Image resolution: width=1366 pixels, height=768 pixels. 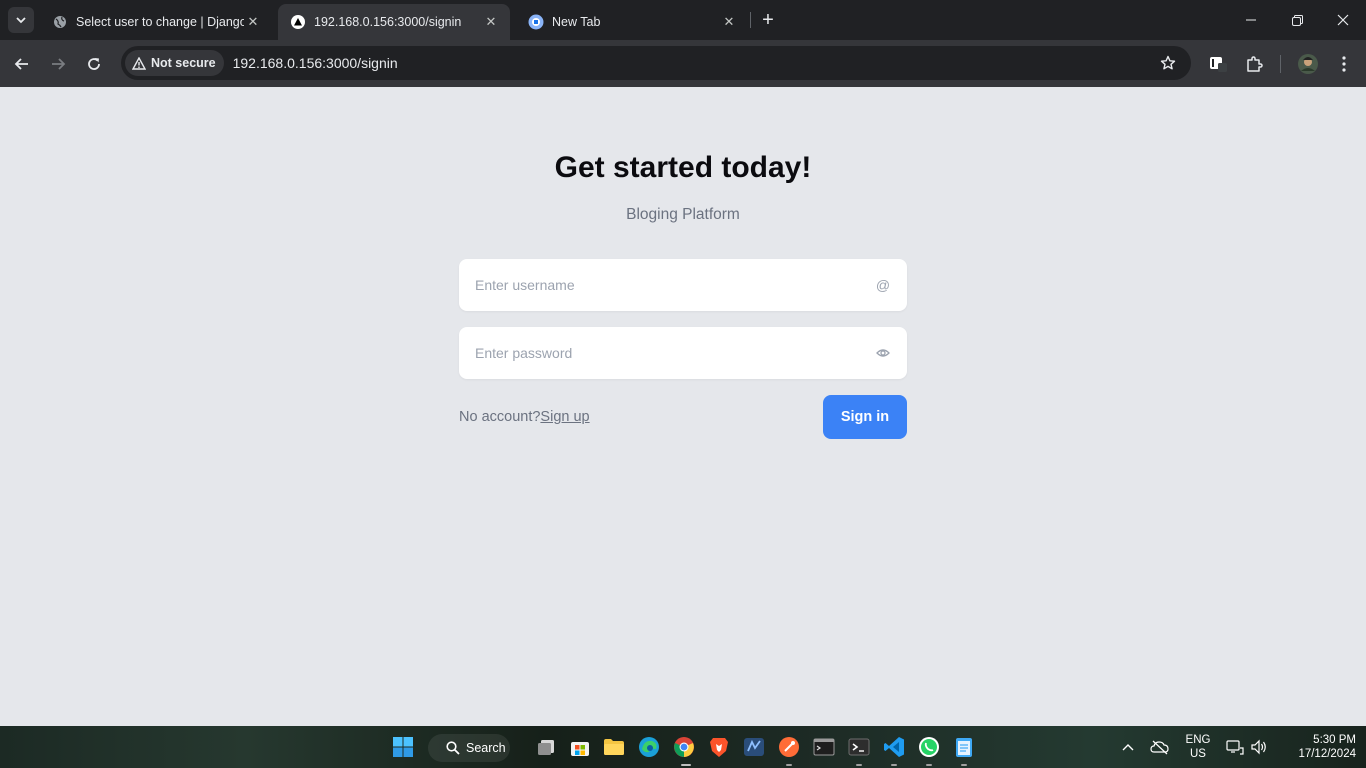 I want to click on onedrive-offline-icon, so click(x=1160, y=747).